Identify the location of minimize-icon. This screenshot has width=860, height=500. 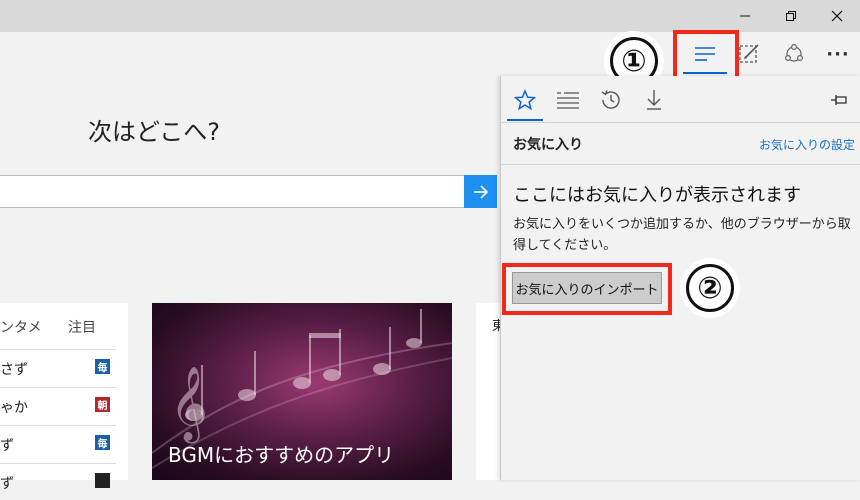
(745, 16).